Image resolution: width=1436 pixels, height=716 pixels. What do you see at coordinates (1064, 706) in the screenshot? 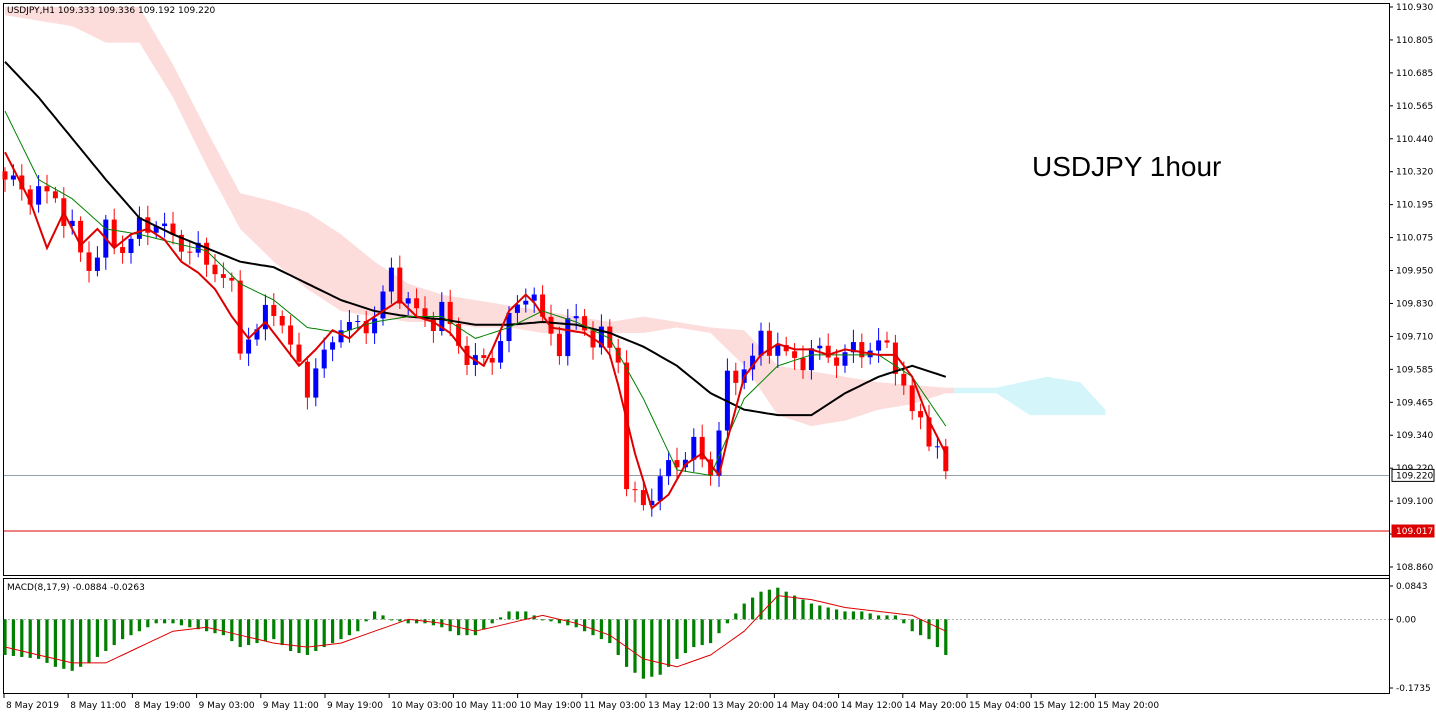
I see `time-tick-label: 15 May 12:00` at bounding box center [1064, 706].